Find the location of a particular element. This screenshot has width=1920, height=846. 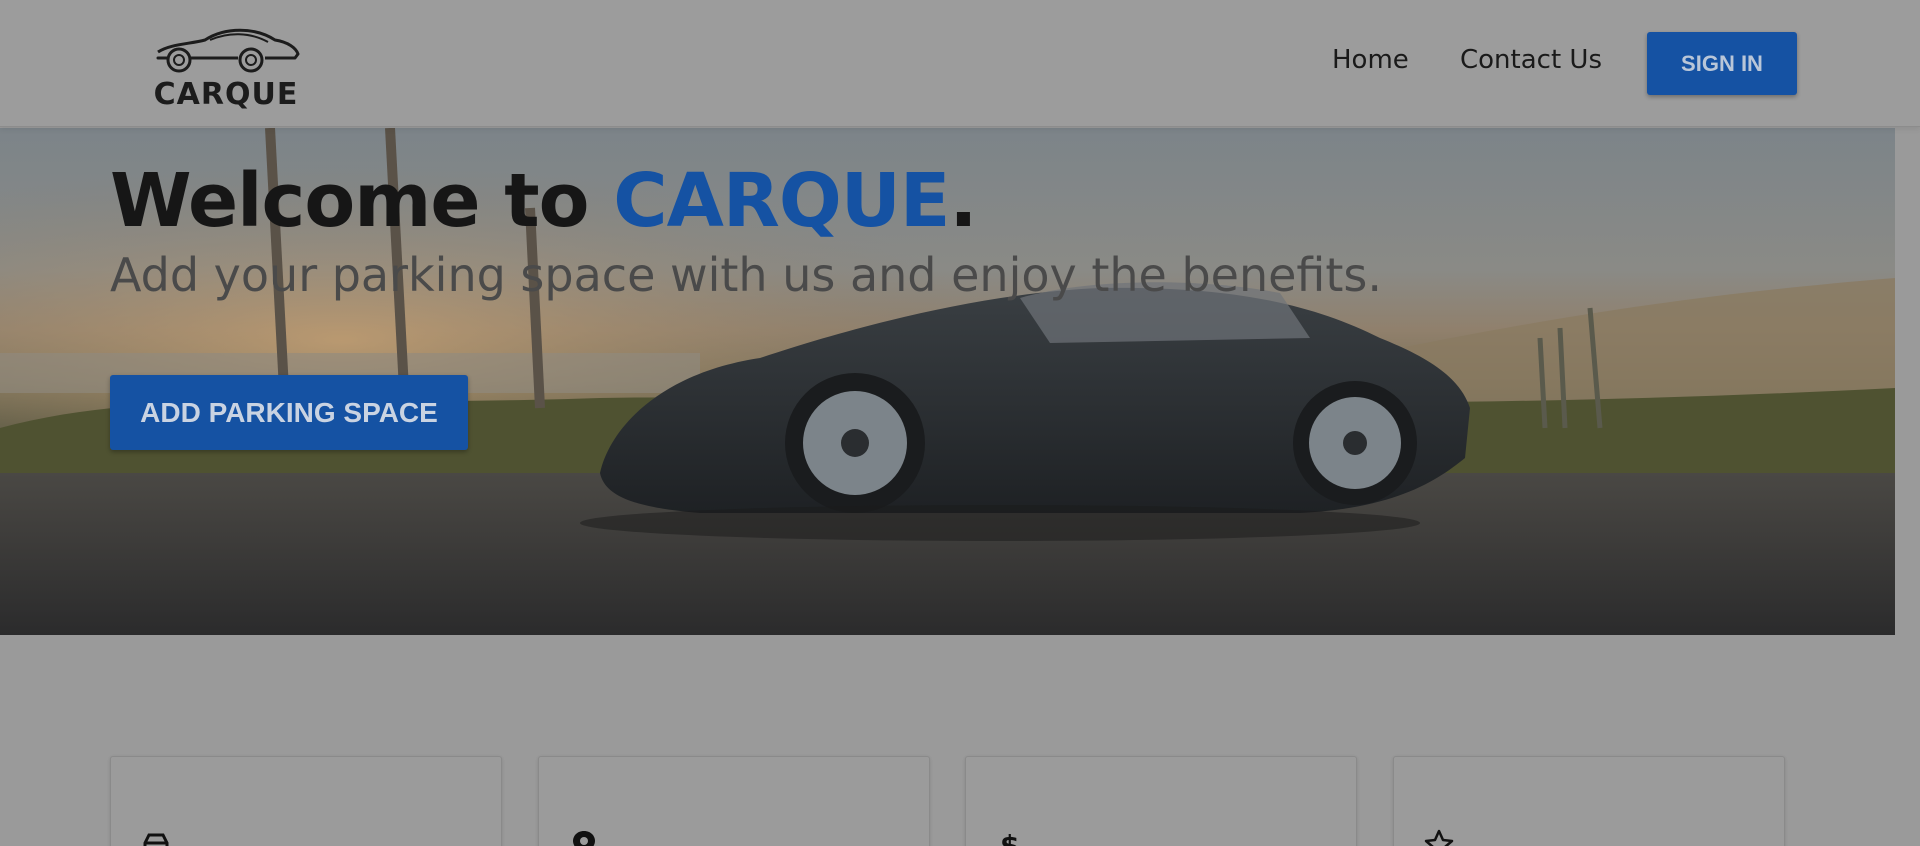

feature-card-location is located at coordinates (734, 801).